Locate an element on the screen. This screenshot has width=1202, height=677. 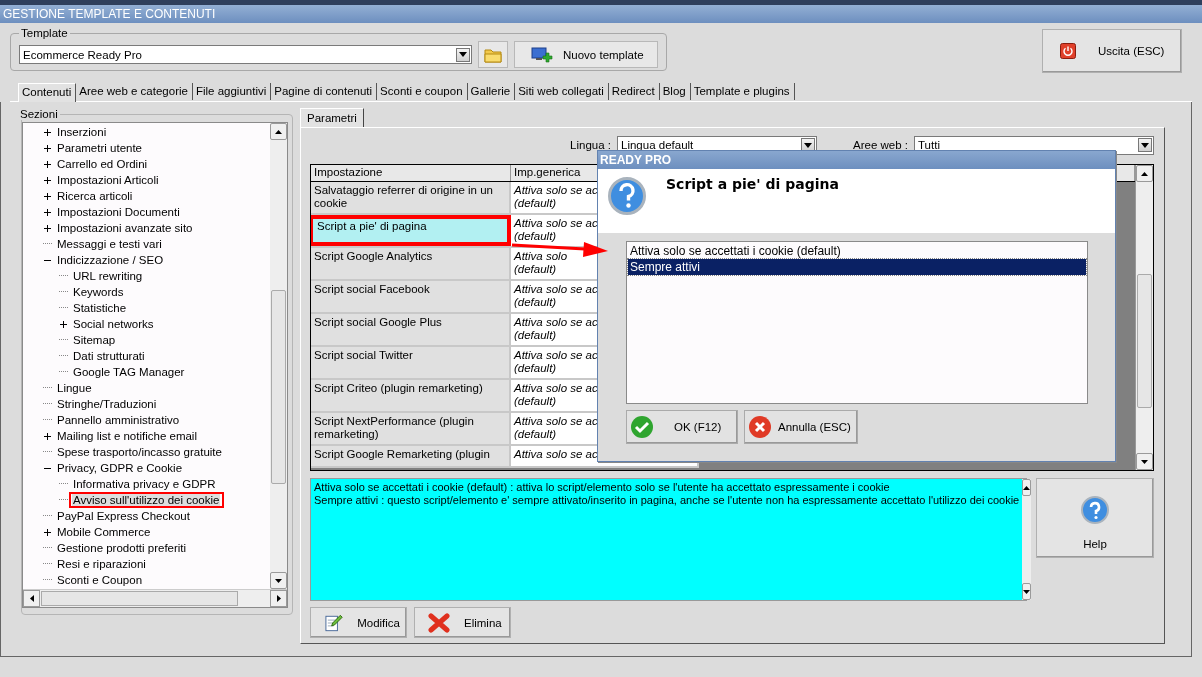
down-arrow-icon is located at coordinates (1027, 591).